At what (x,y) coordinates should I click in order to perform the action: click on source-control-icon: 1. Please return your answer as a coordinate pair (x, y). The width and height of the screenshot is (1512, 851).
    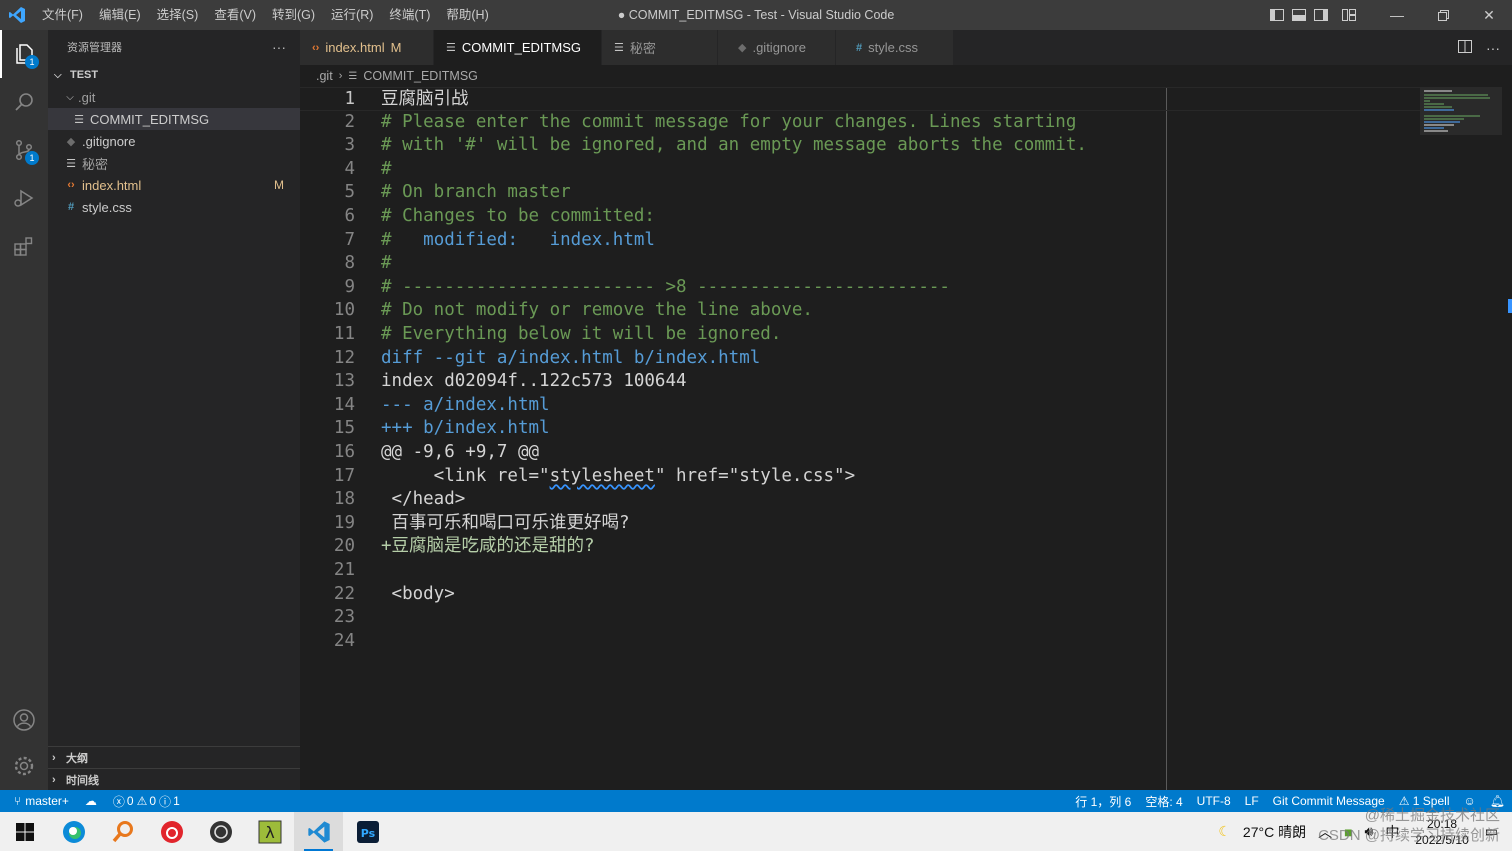
    Looking at the image, I should click on (24, 150).